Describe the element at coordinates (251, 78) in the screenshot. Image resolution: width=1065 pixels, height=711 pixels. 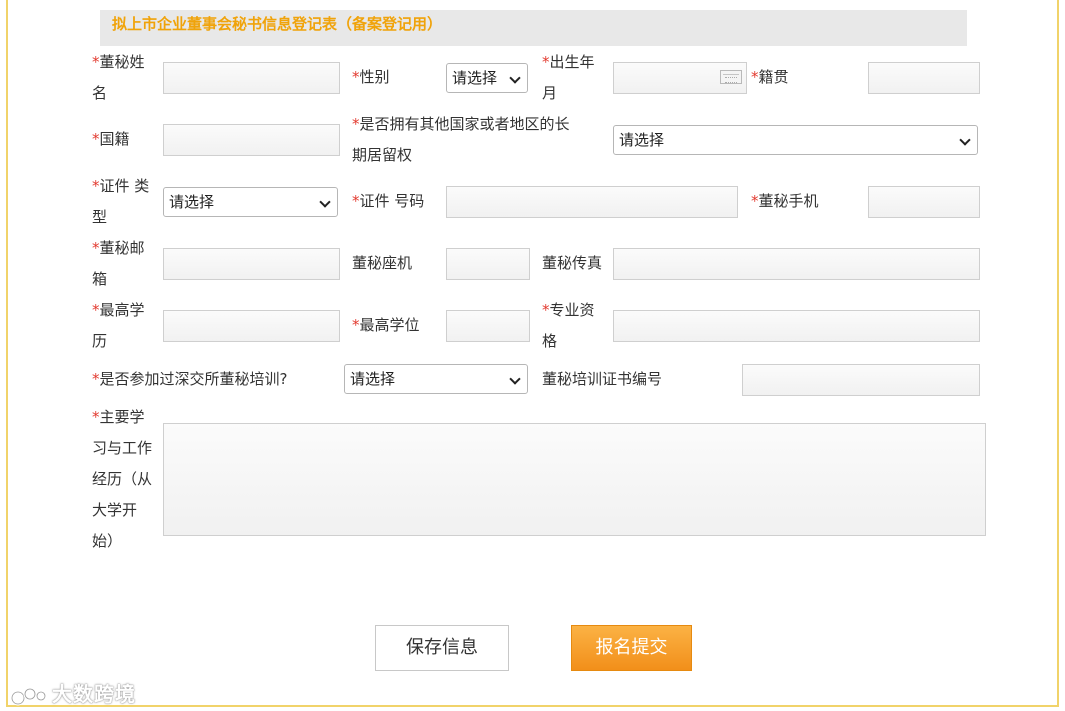
I see `secretary-name-input` at that location.